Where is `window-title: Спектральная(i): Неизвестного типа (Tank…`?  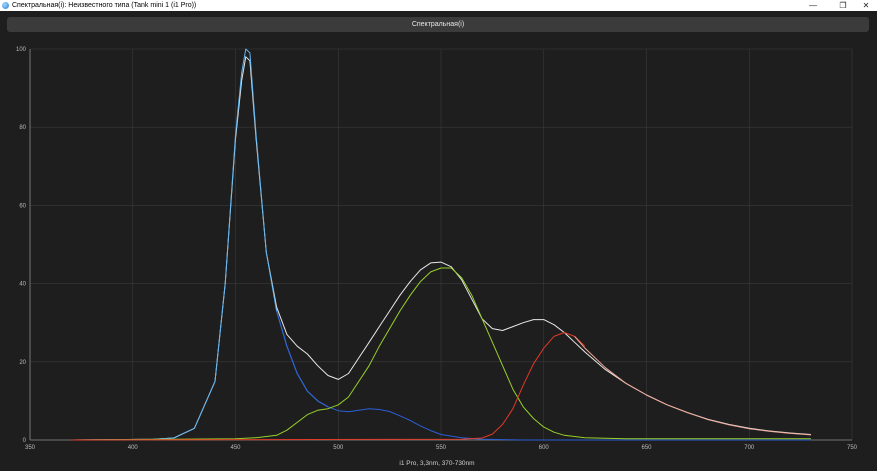 window-title: Спектральная(i): Неизвестного типа (Tank… is located at coordinates (104, 5).